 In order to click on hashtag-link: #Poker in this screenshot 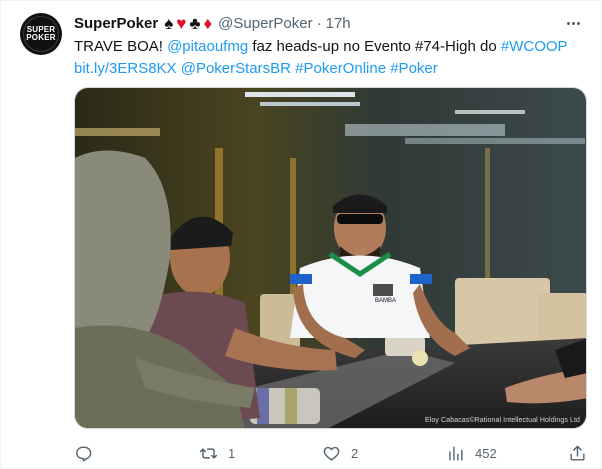, I will do `click(414, 68)`.